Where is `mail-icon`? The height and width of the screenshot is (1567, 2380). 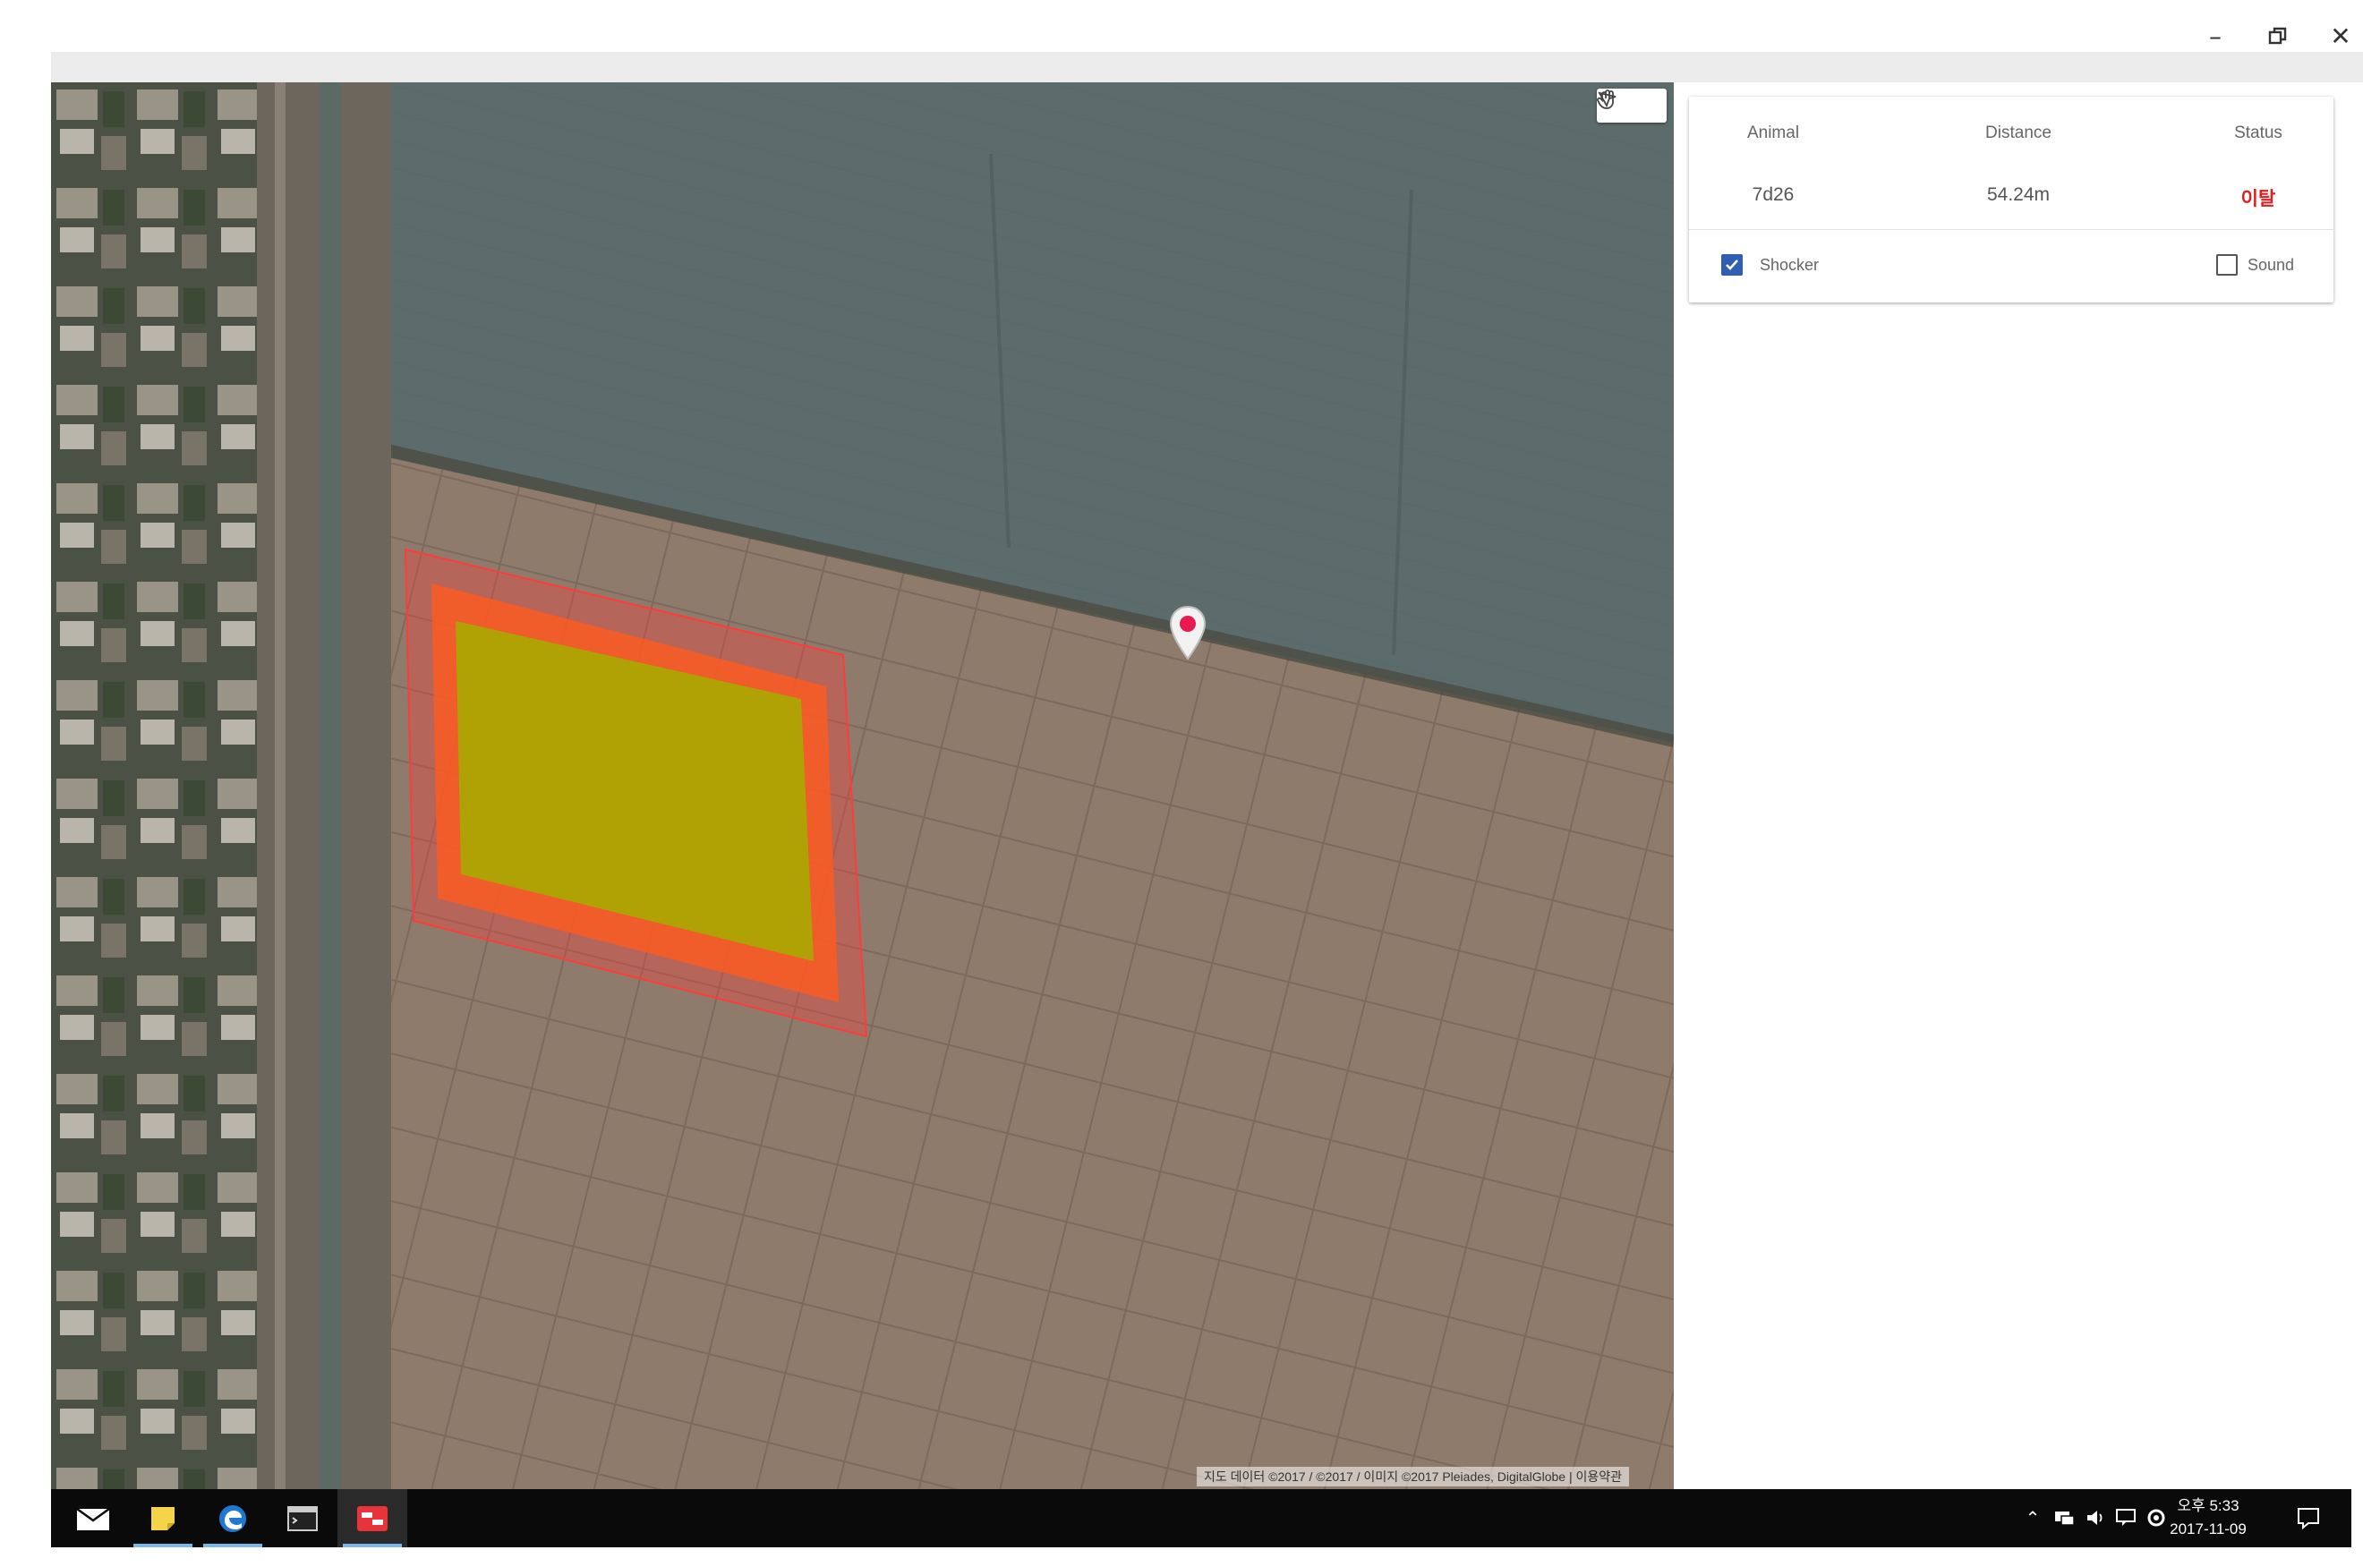 mail-icon is located at coordinates (93, 1518).